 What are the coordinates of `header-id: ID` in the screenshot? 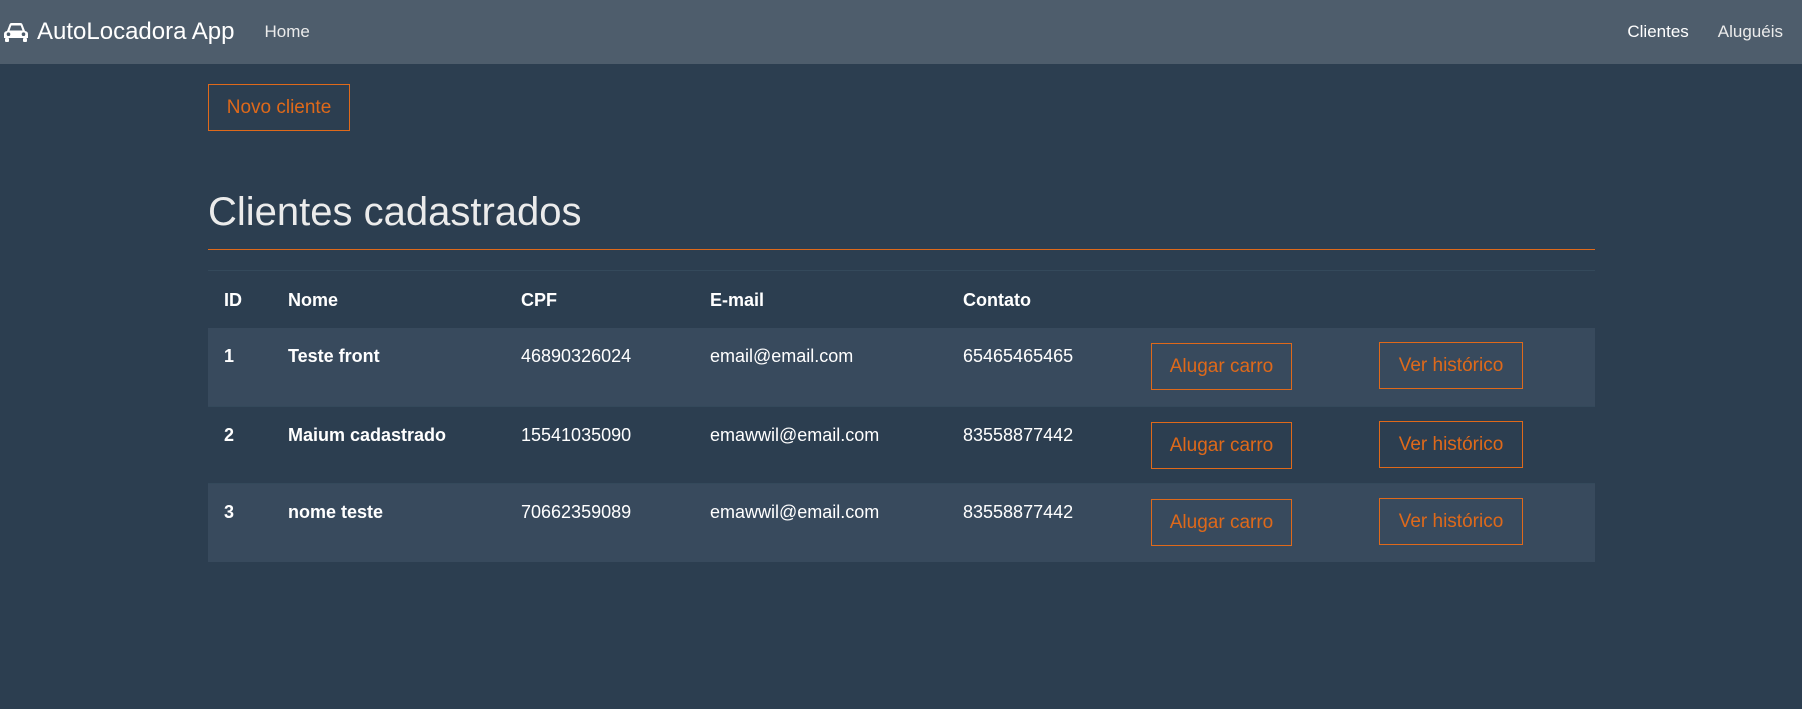 It's located at (233, 300).